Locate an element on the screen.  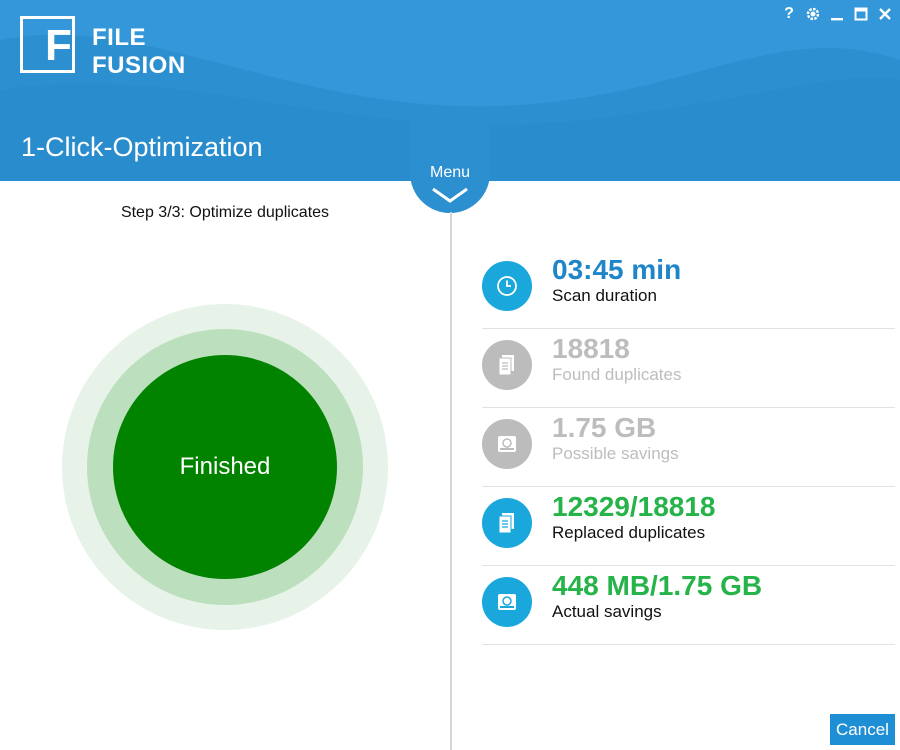
app-name-line2: FUSION is located at coordinates (139, 65).